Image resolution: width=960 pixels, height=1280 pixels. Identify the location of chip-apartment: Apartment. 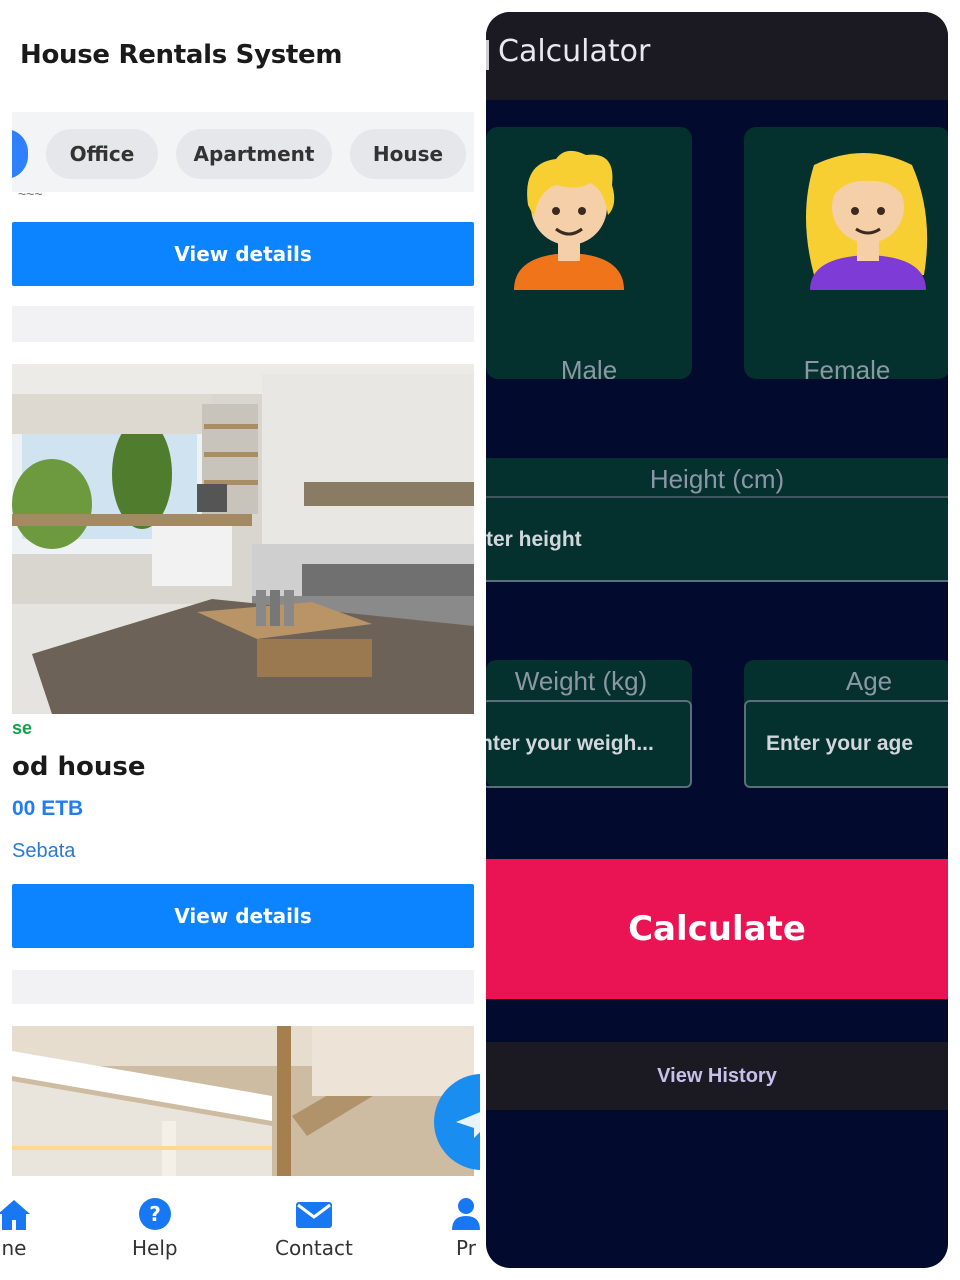
(254, 154).